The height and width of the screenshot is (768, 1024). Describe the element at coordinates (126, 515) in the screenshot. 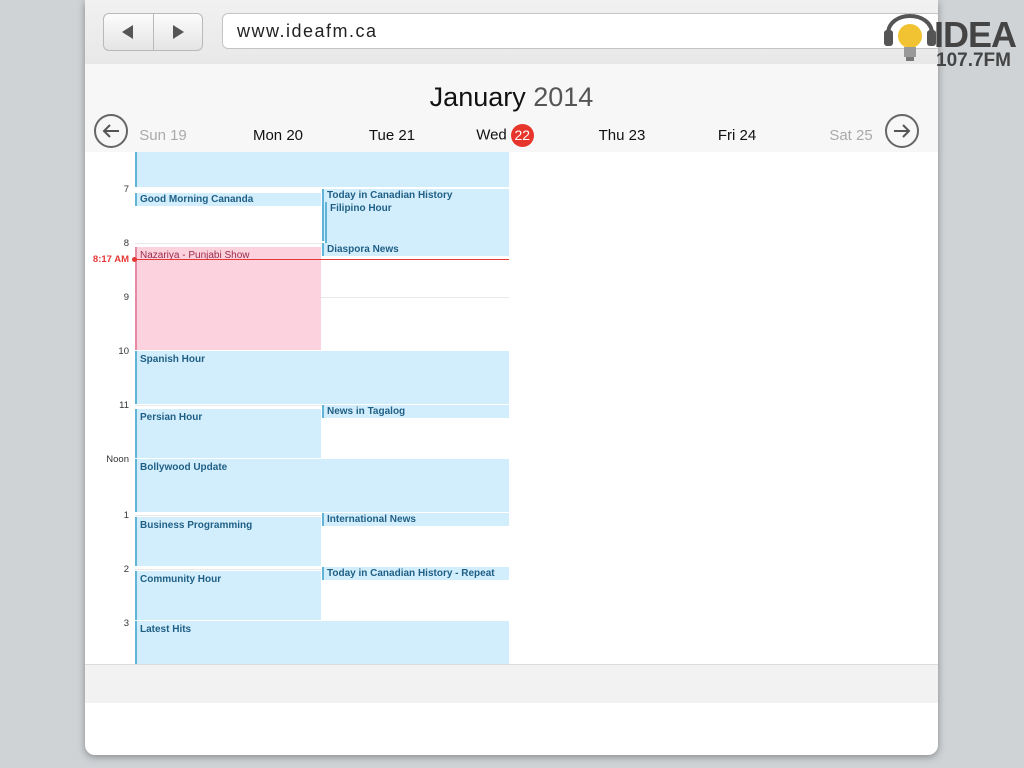

I see `hour-label: 1` at that location.